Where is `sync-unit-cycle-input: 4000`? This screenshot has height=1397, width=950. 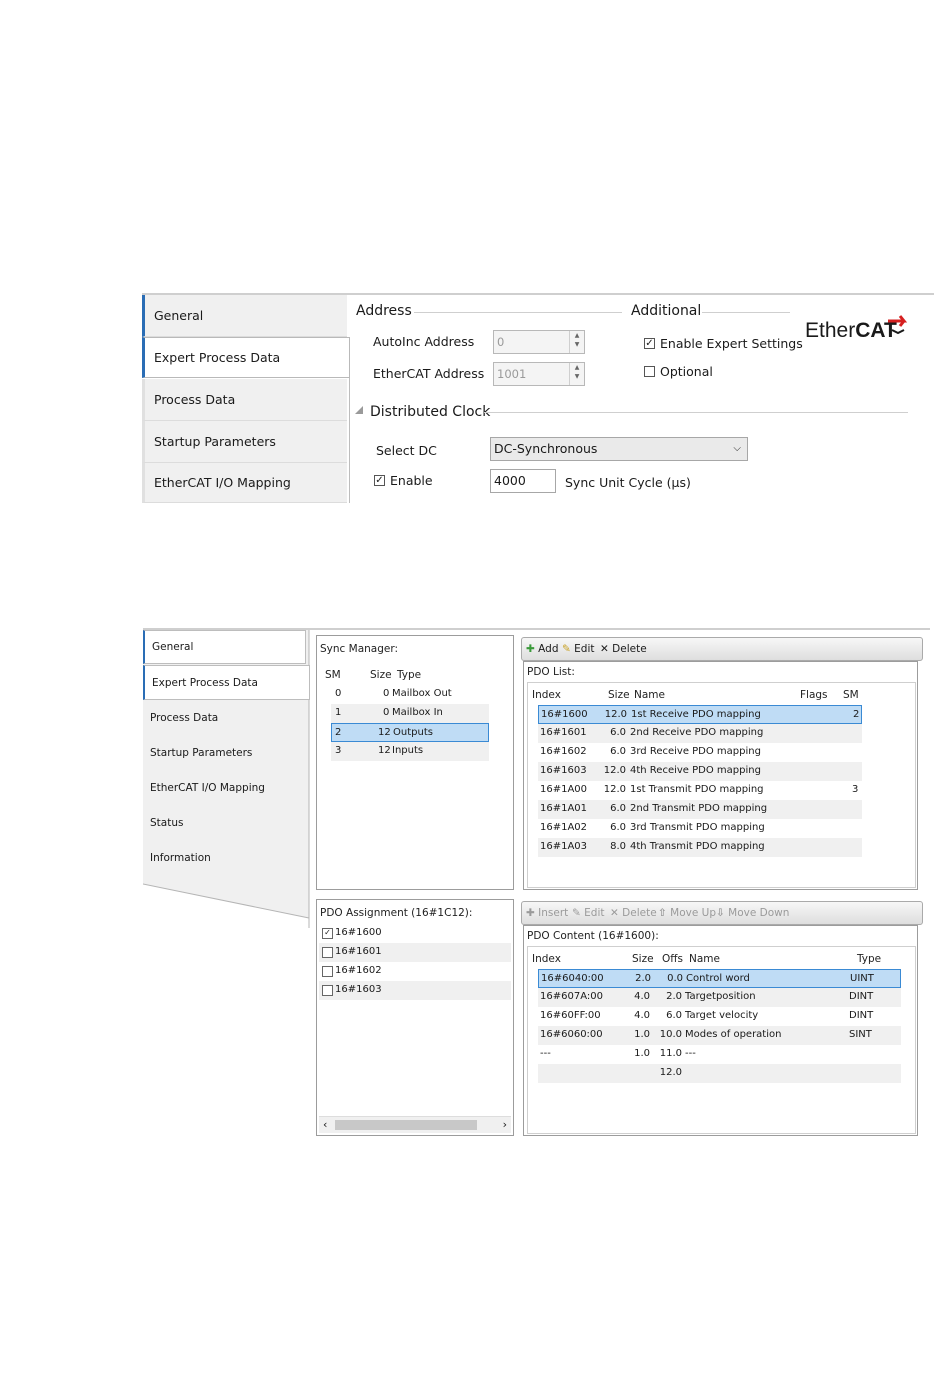
sync-unit-cycle-input: 4000 is located at coordinates (523, 481).